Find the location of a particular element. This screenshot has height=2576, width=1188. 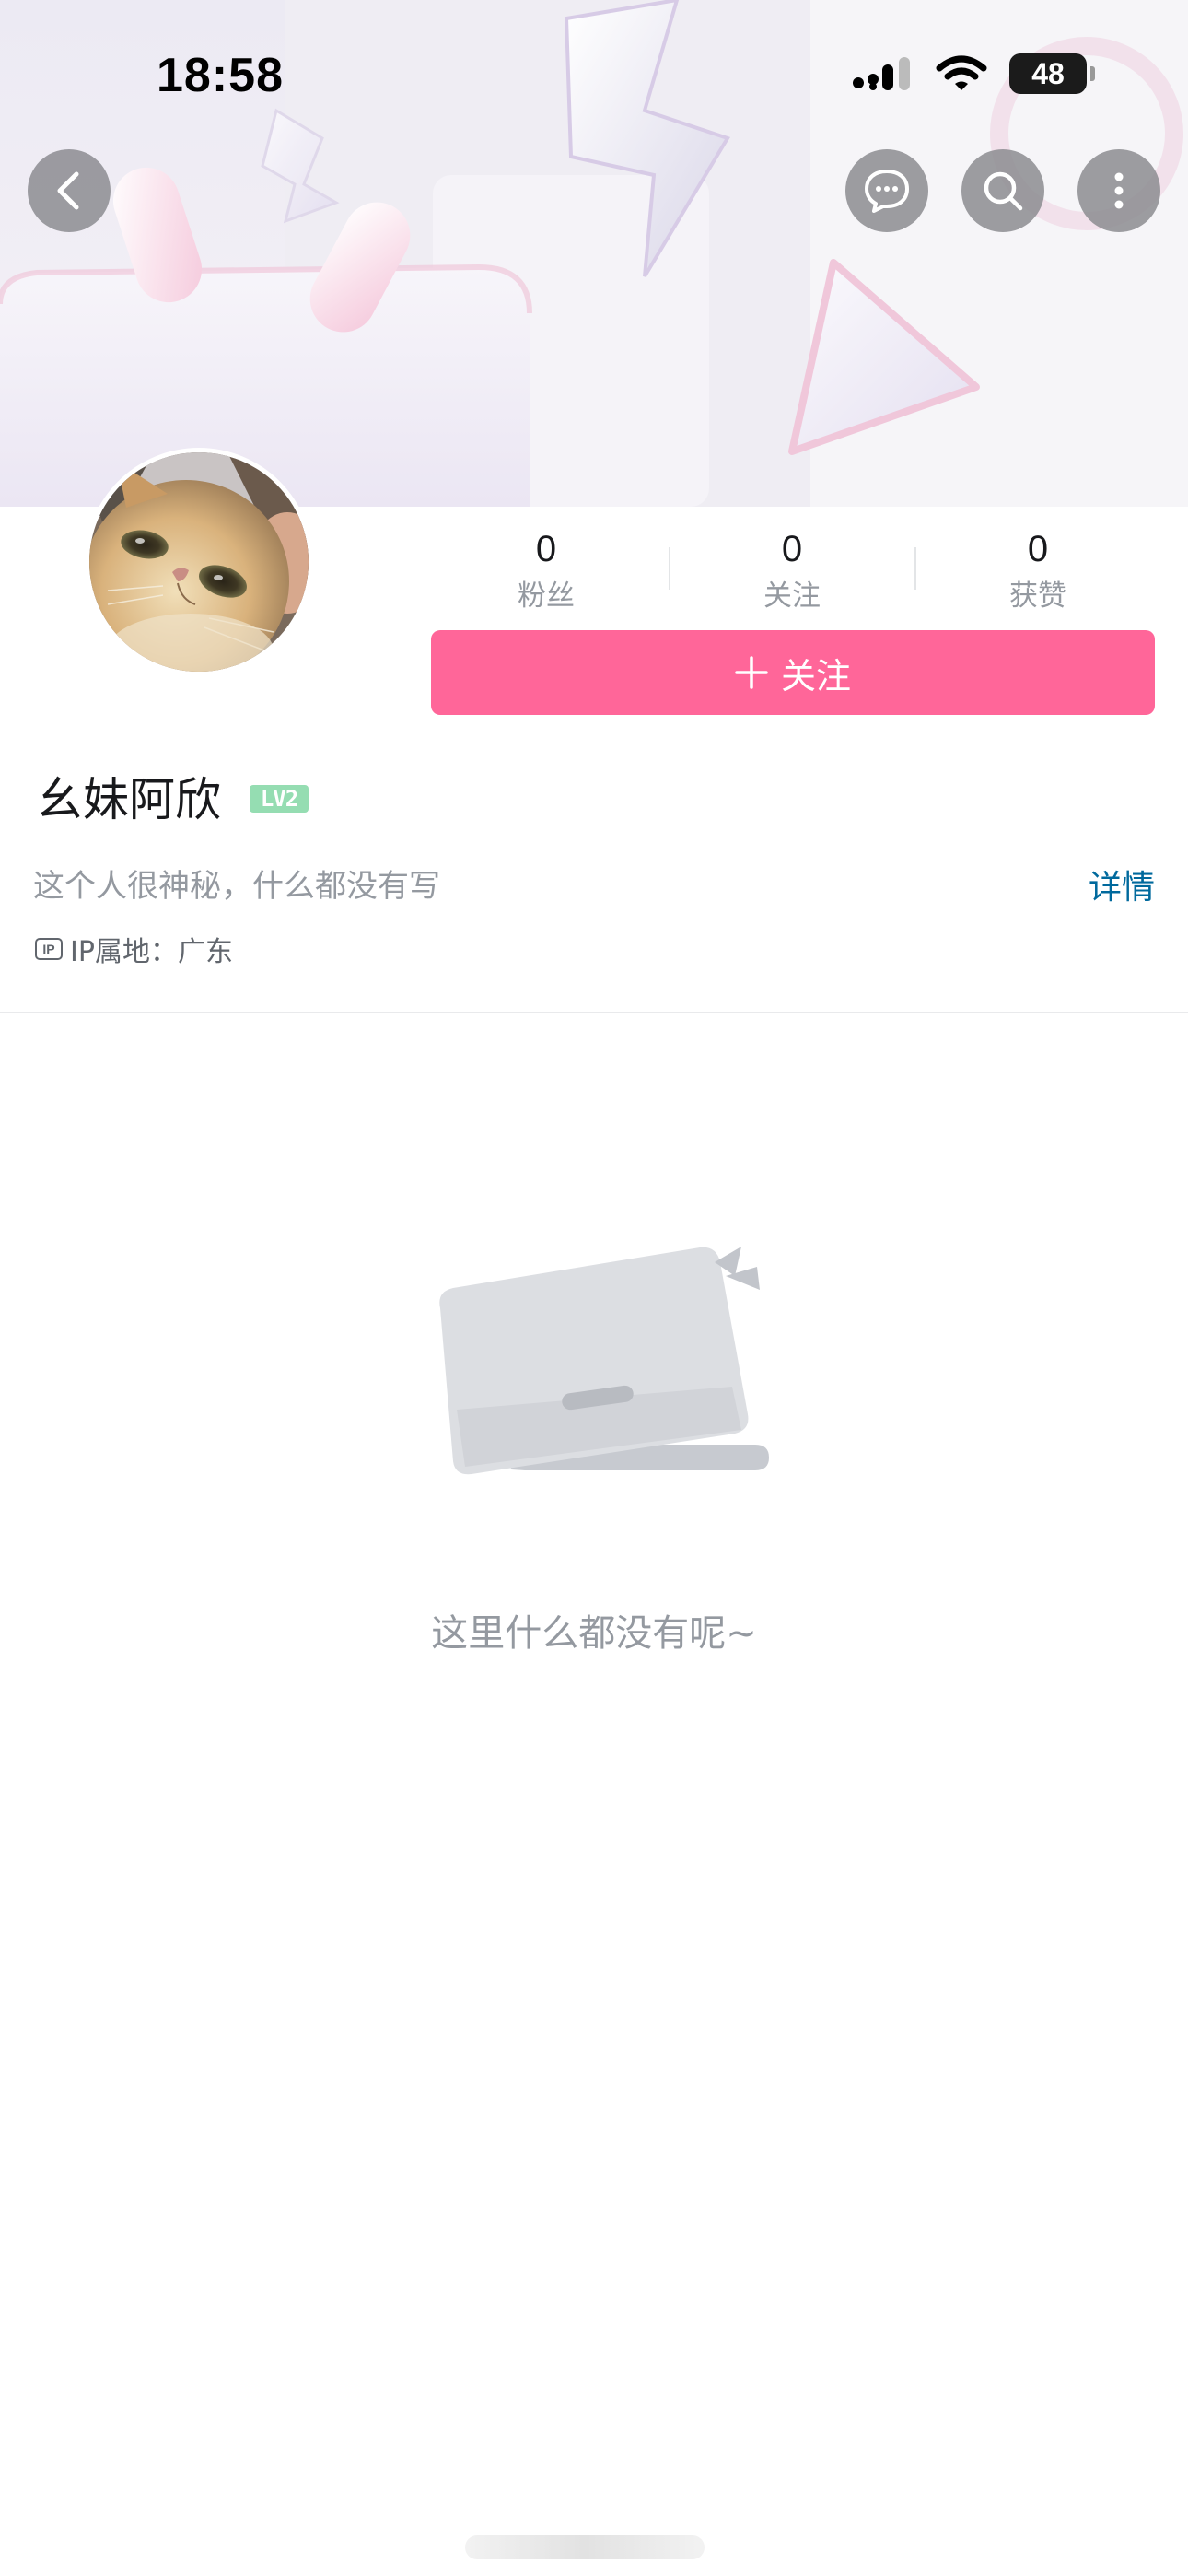

chat-bubble-icon is located at coordinates (887, 191).